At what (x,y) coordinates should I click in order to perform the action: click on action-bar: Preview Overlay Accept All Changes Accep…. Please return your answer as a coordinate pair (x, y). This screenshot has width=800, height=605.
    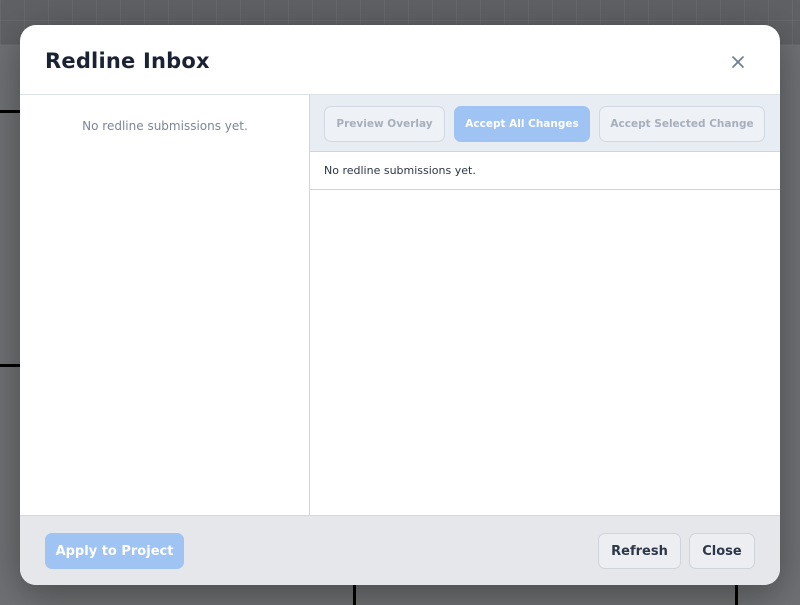
    Looking at the image, I should click on (545, 123).